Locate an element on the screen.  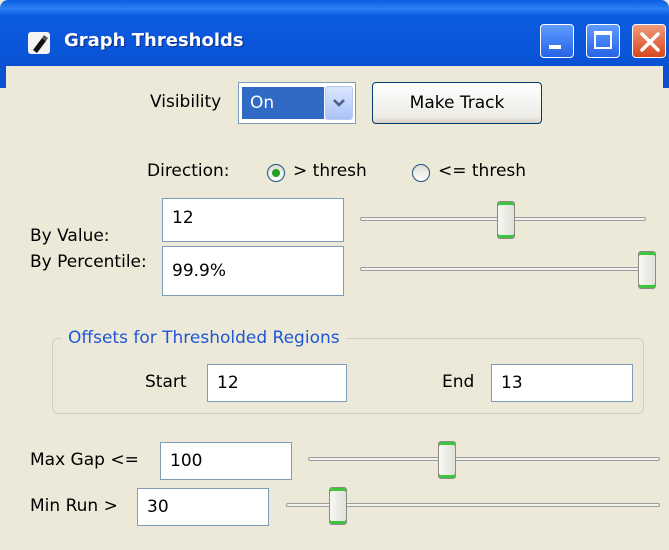
dropdown-button is located at coordinates (339, 103).